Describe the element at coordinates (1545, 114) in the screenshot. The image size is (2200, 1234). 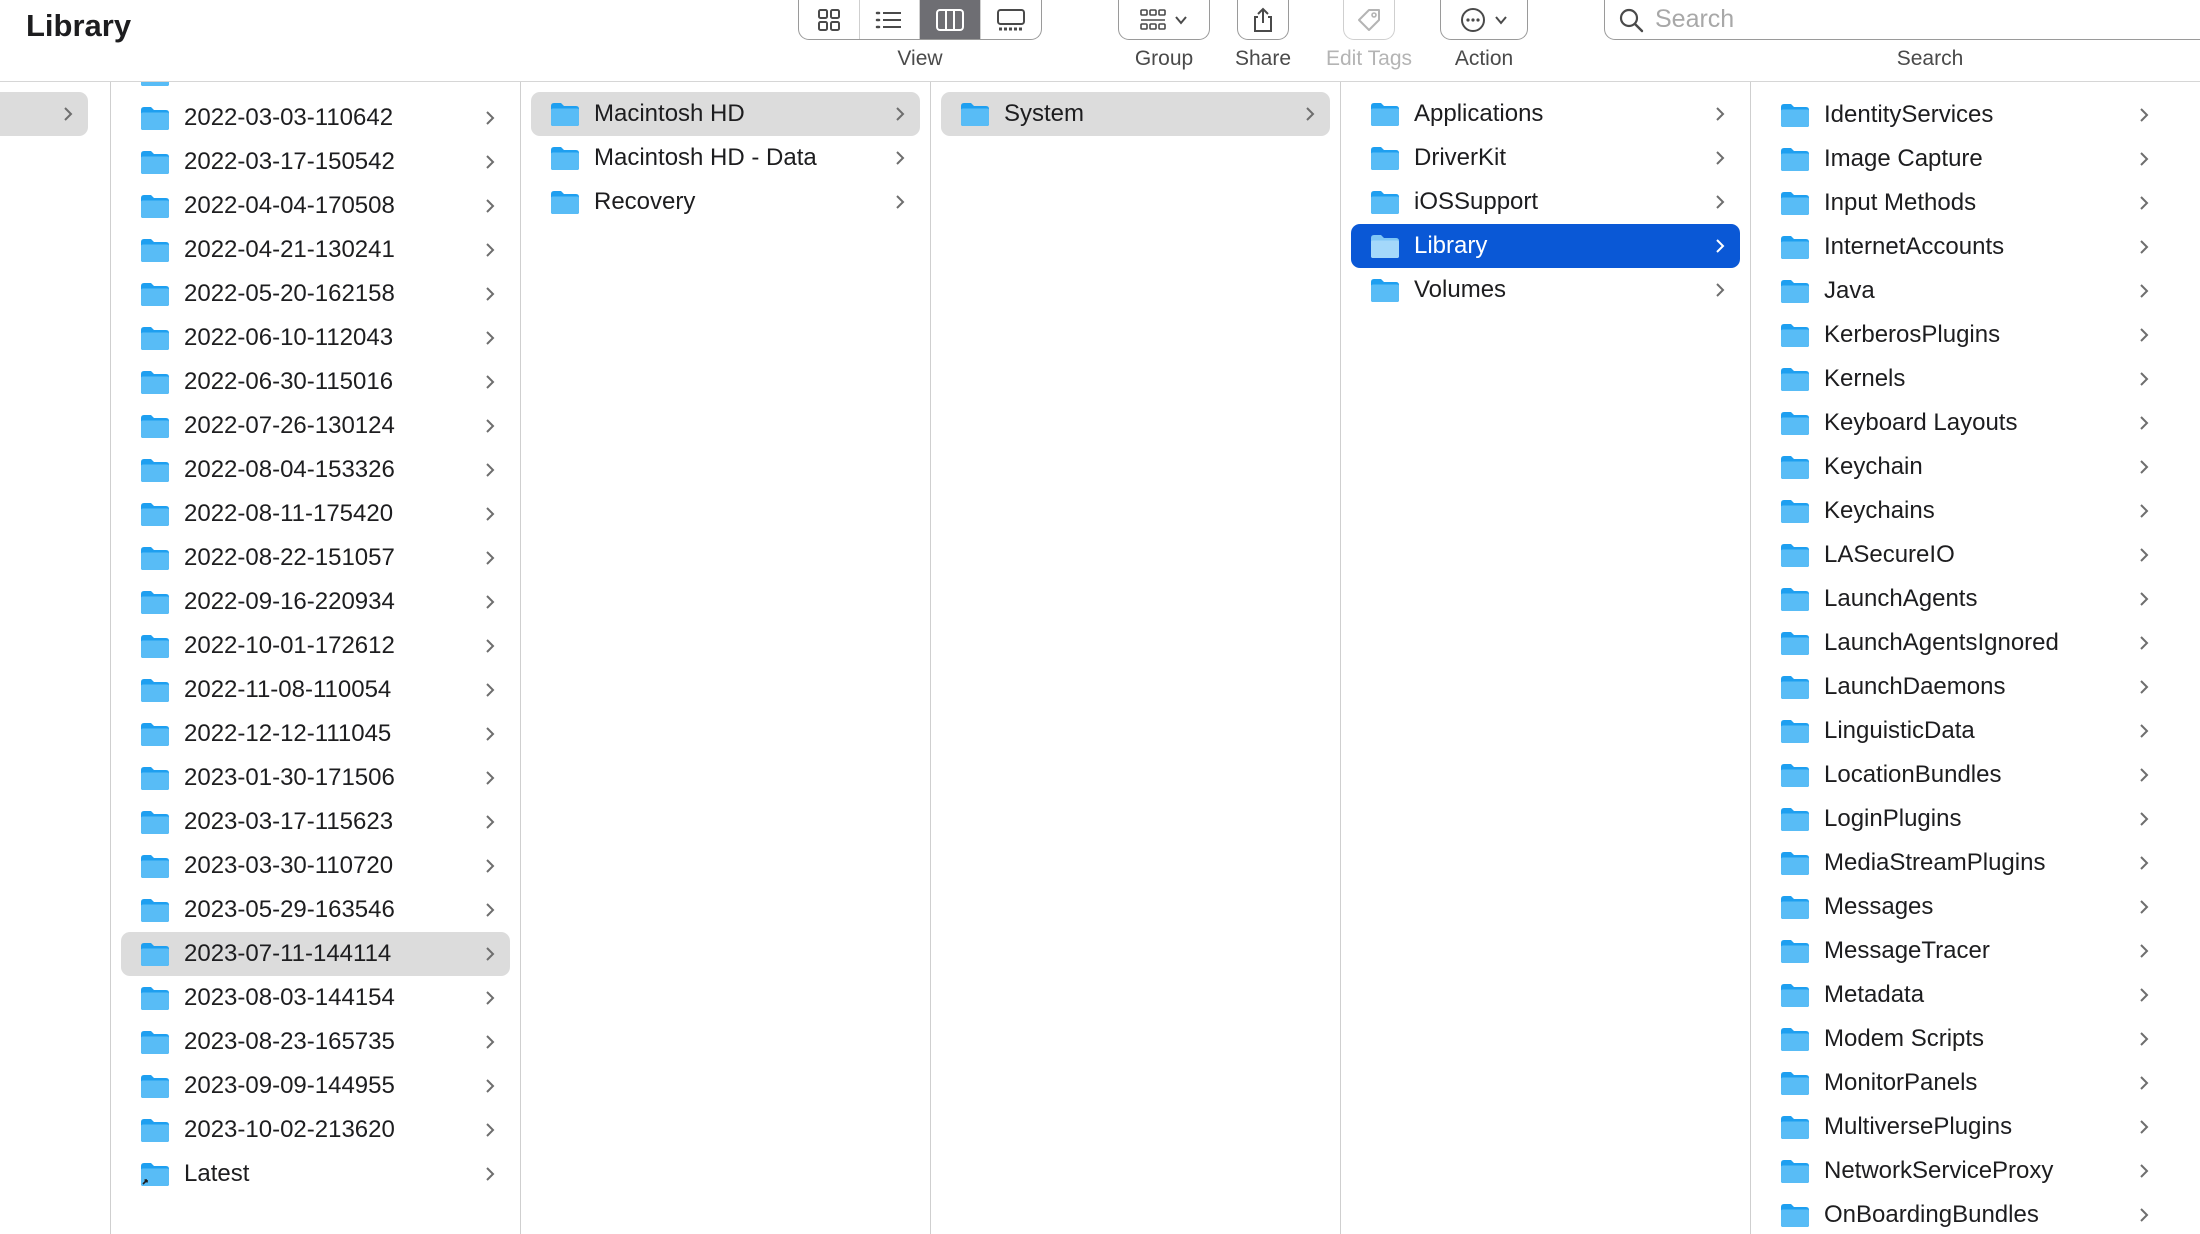
I see `folder-row: Applications` at that location.